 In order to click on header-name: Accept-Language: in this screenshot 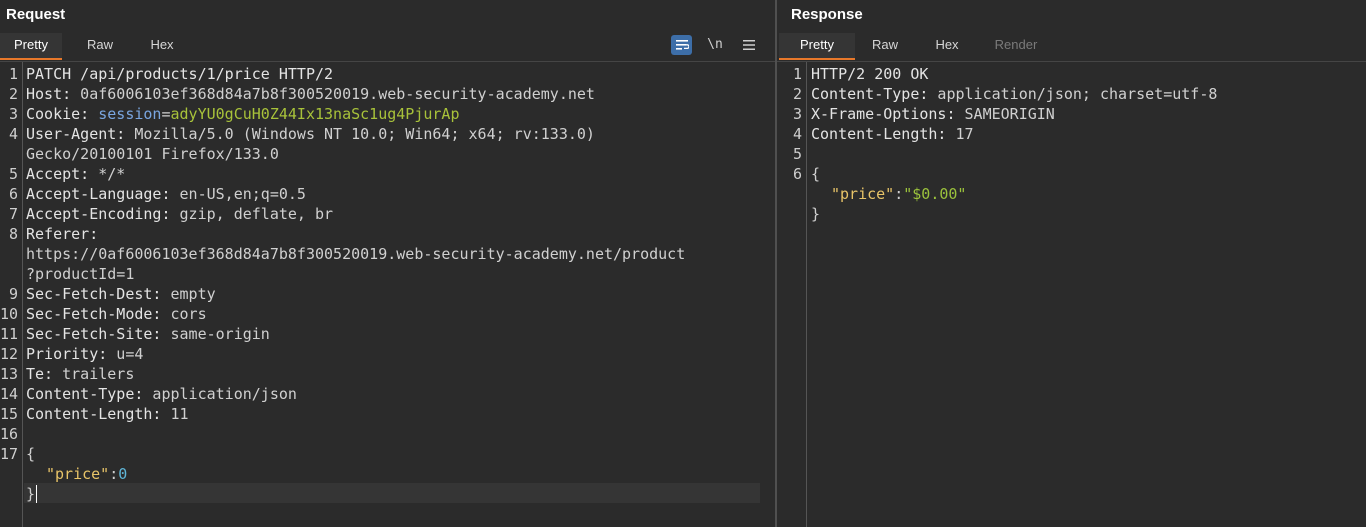, I will do `click(98, 194)`.